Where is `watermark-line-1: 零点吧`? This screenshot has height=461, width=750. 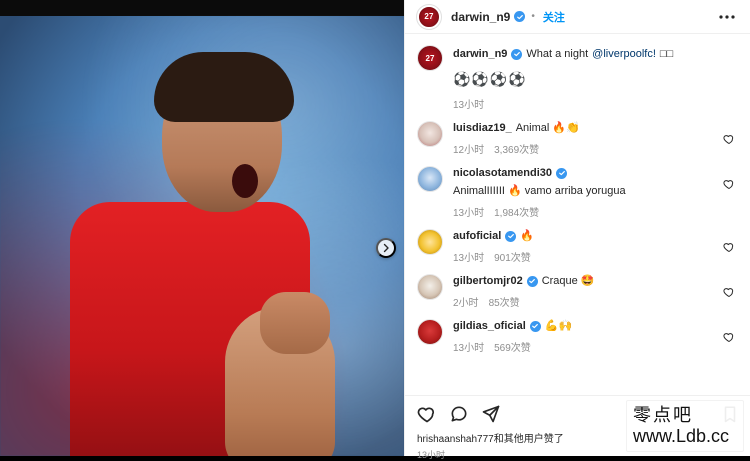 watermark-line-1: 零点吧 is located at coordinates (663, 415).